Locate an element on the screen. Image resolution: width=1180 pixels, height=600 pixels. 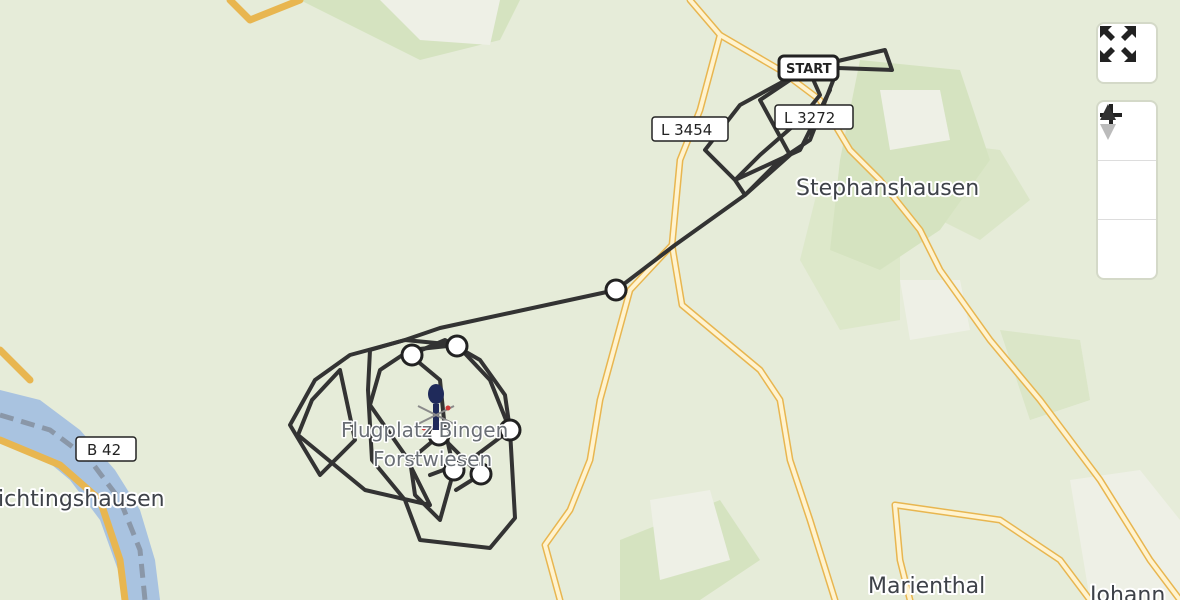
place-label-aulhausen: ichtingshausen is located at coordinates (82, 499).